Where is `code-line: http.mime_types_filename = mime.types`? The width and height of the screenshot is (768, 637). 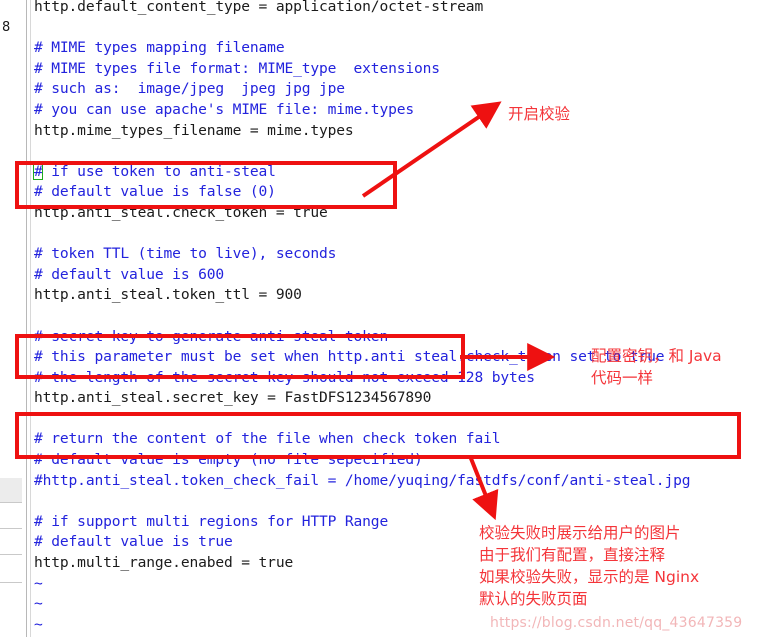
code-line: http.mime_types_filename = mime.types is located at coordinates (194, 130).